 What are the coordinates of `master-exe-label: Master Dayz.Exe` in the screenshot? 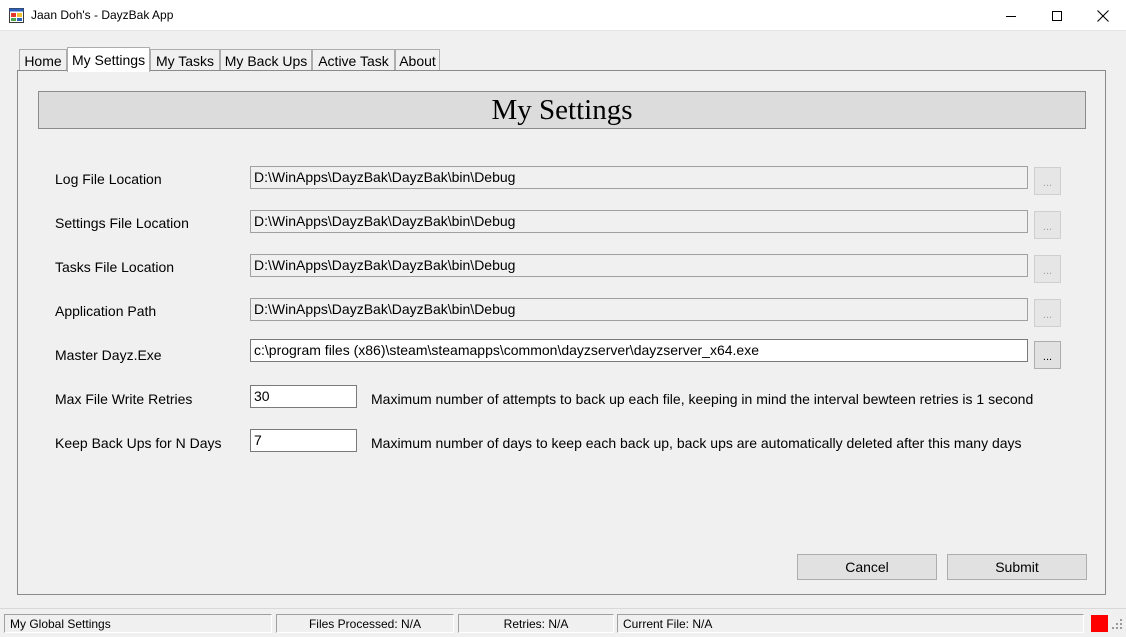 It's located at (108, 355).